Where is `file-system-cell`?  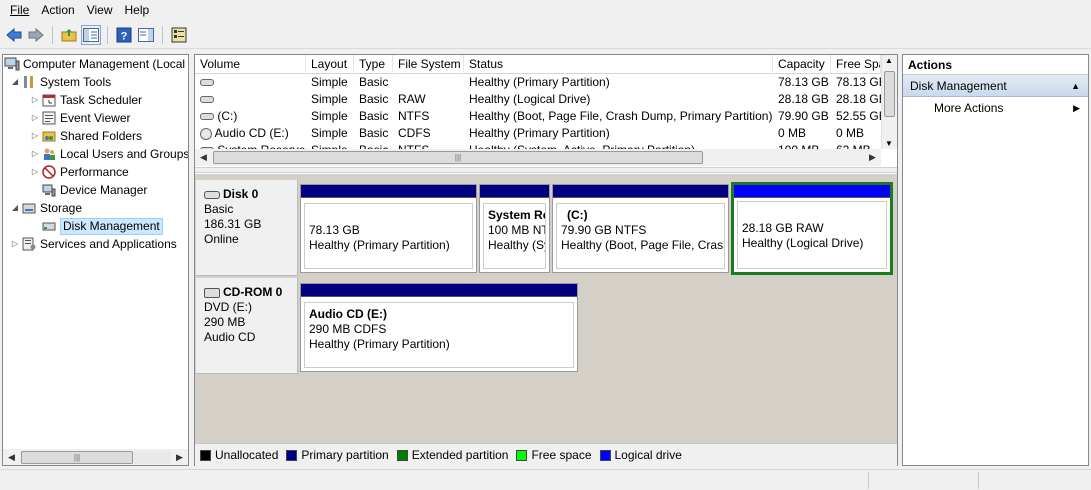 file-system-cell is located at coordinates (428, 82).